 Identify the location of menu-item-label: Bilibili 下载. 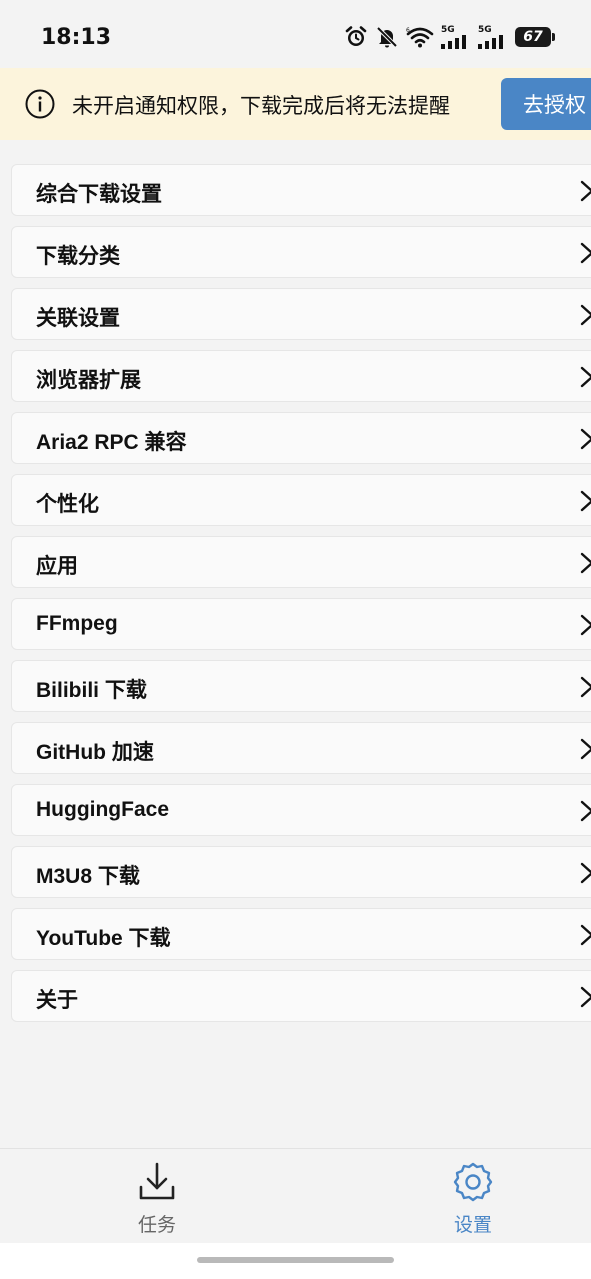
(91, 690).